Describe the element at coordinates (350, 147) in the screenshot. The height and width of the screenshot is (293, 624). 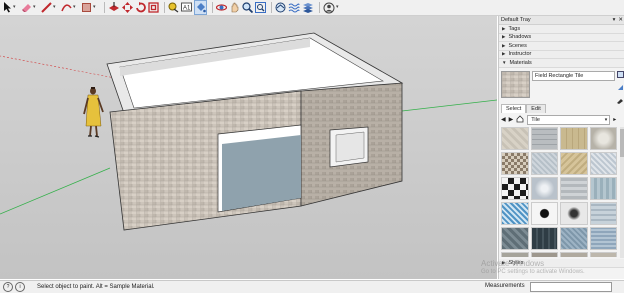
I see `window-inner` at that location.